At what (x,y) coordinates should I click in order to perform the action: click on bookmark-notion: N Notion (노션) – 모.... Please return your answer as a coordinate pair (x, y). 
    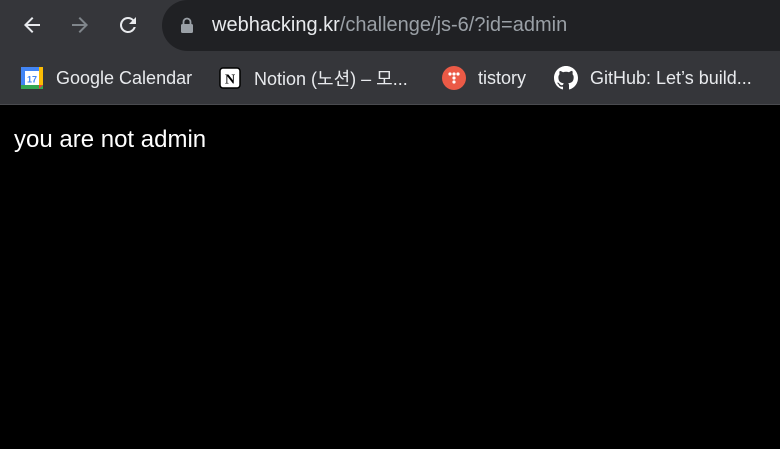
    Looking at the image, I should click on (313, 78).